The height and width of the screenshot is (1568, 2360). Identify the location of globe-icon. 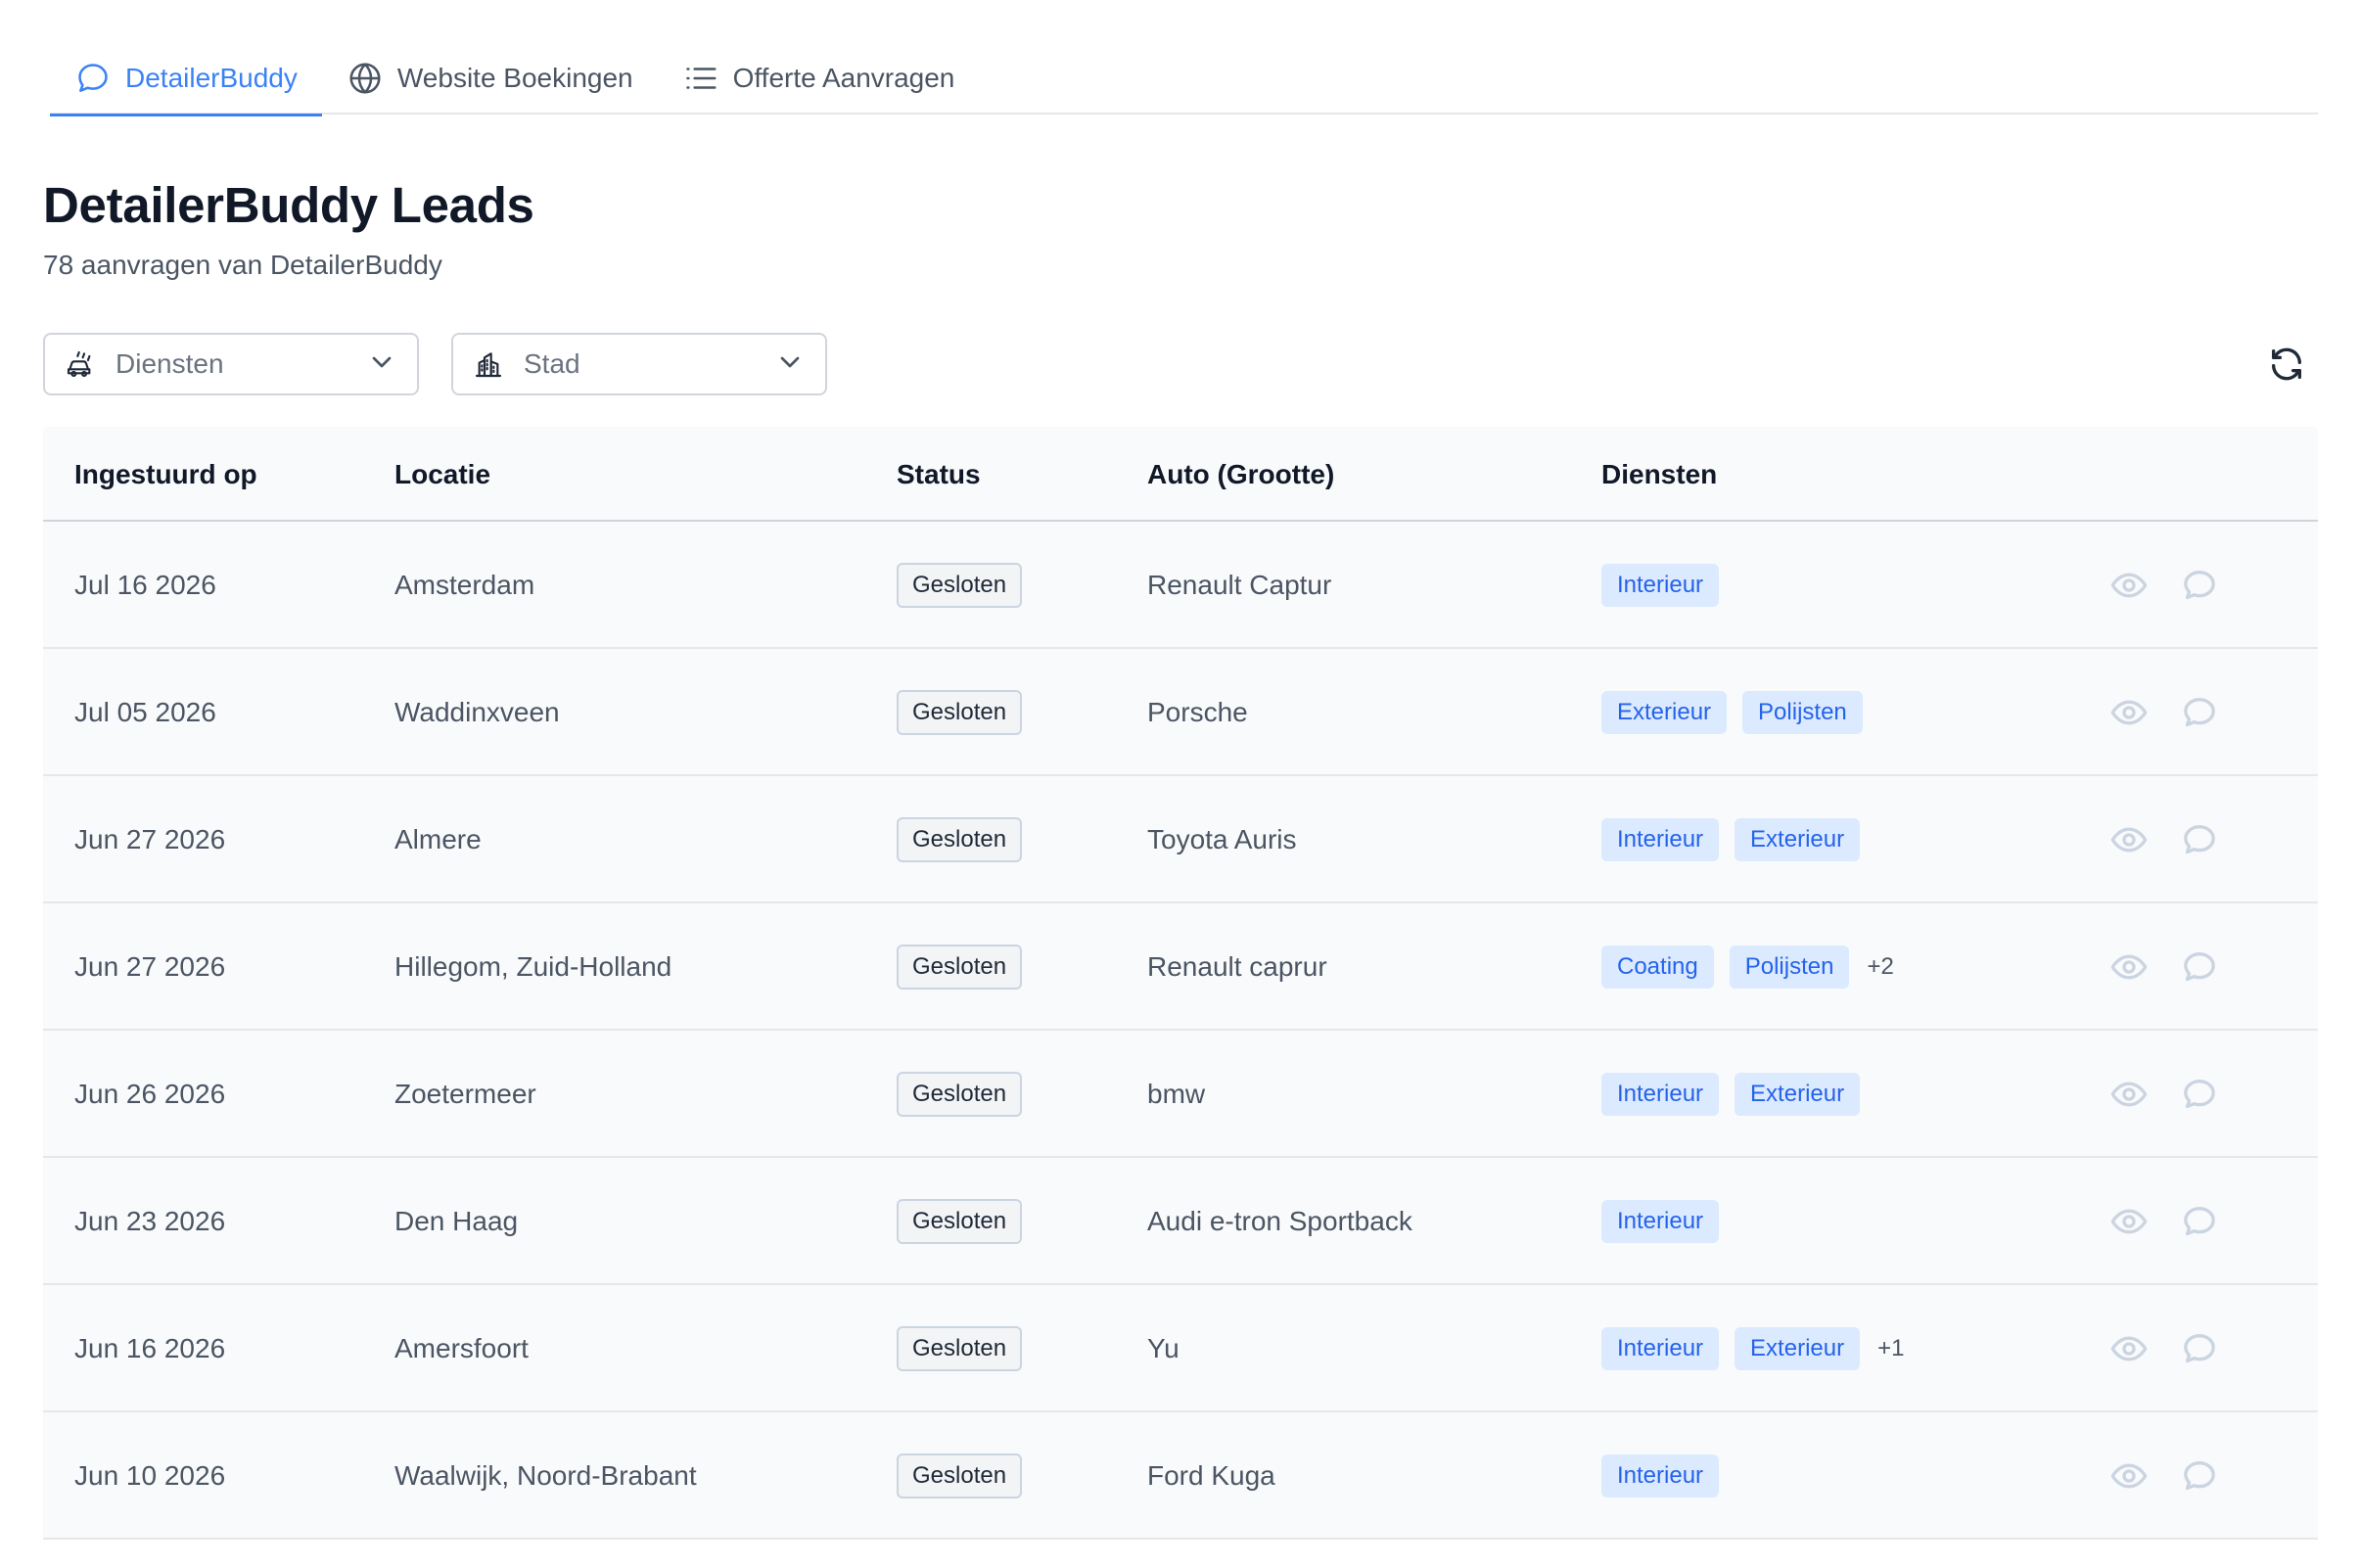
(365, 78).